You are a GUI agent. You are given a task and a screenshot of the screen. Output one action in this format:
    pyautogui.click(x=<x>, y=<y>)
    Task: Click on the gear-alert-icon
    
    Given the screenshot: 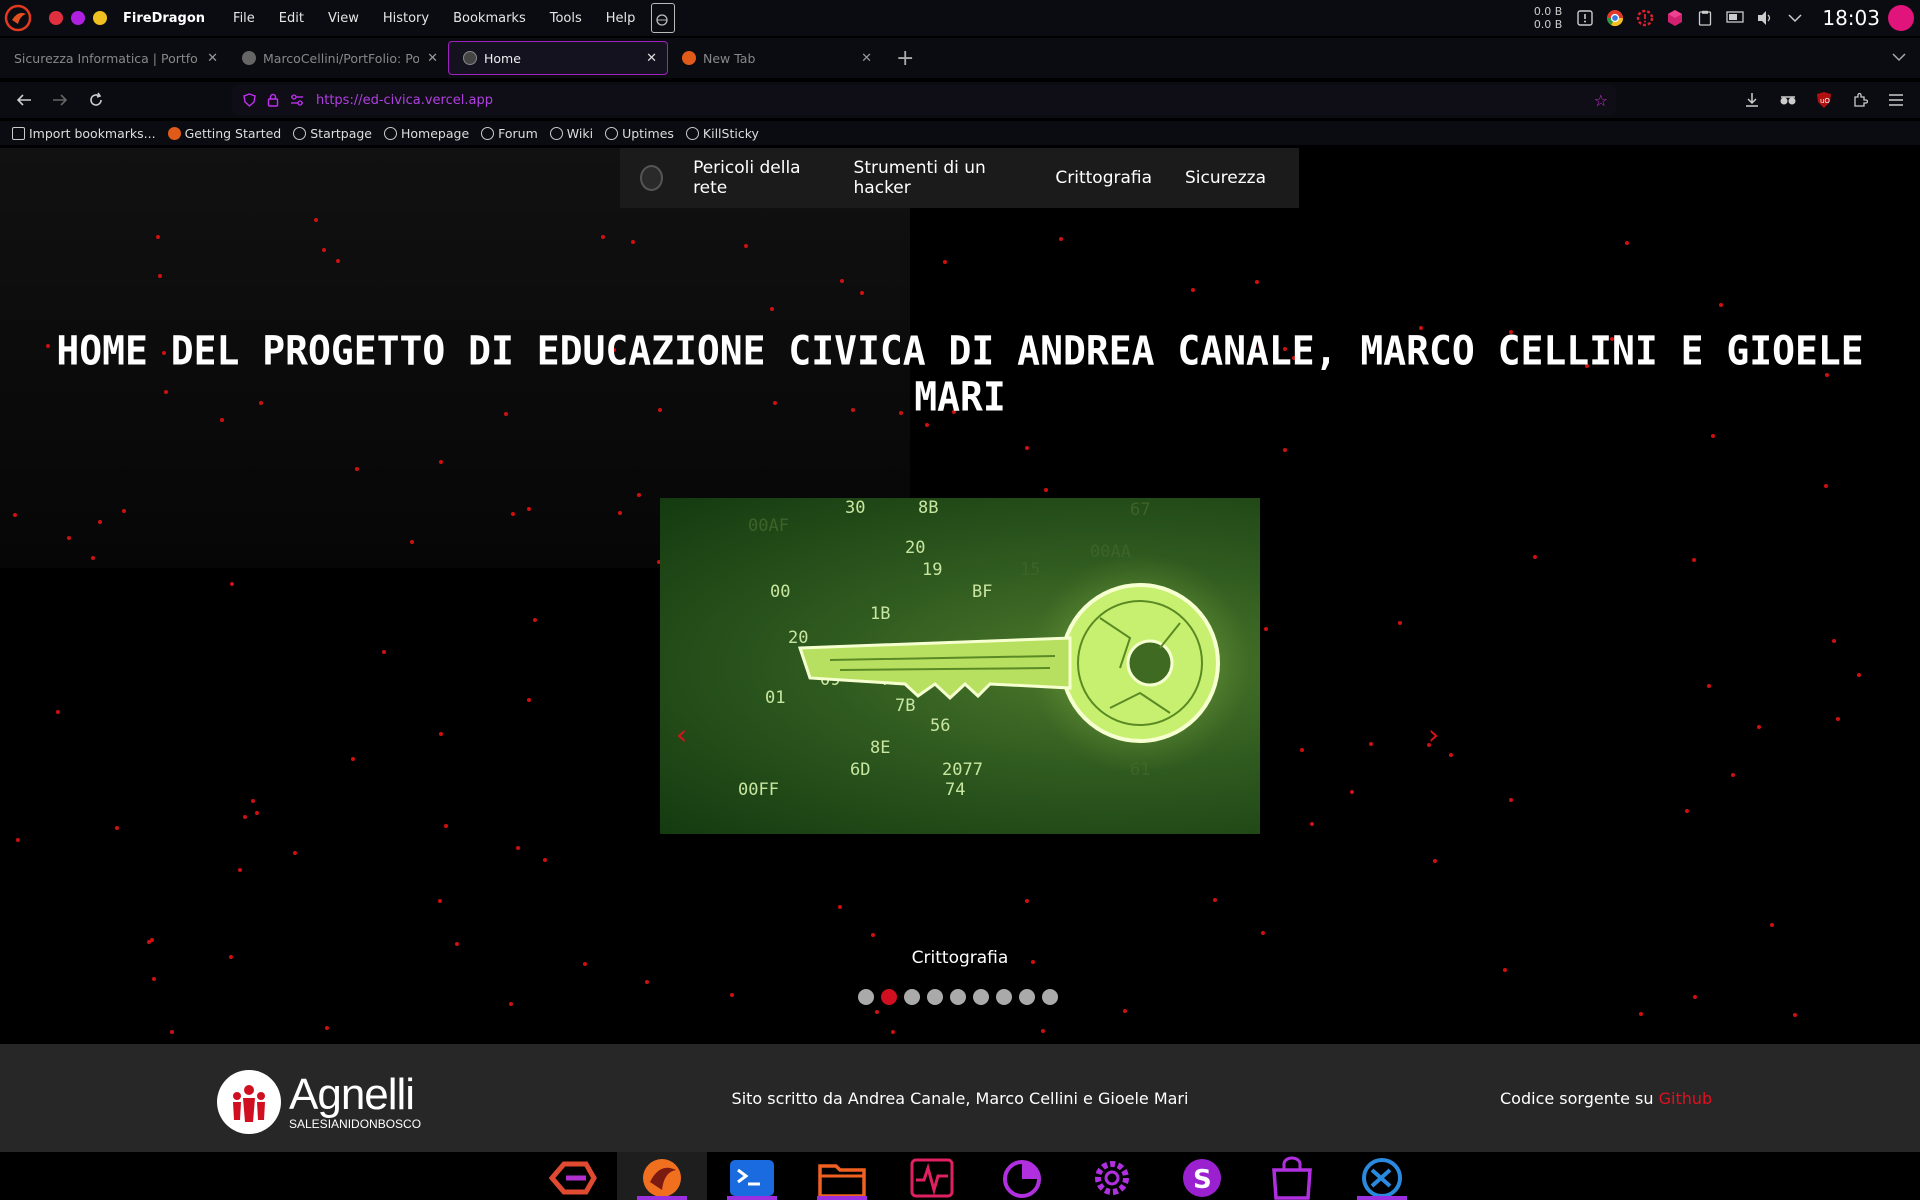 What is the action you would take?
    pyautogui.click(x=1645, y=18)
    